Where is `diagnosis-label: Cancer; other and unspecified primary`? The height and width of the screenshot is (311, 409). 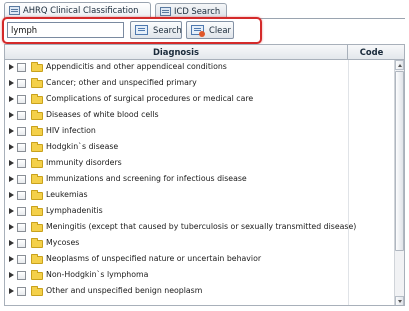 diagnosis-label: Cancer; other and unspecified primary is located at coordinates (121, 82).